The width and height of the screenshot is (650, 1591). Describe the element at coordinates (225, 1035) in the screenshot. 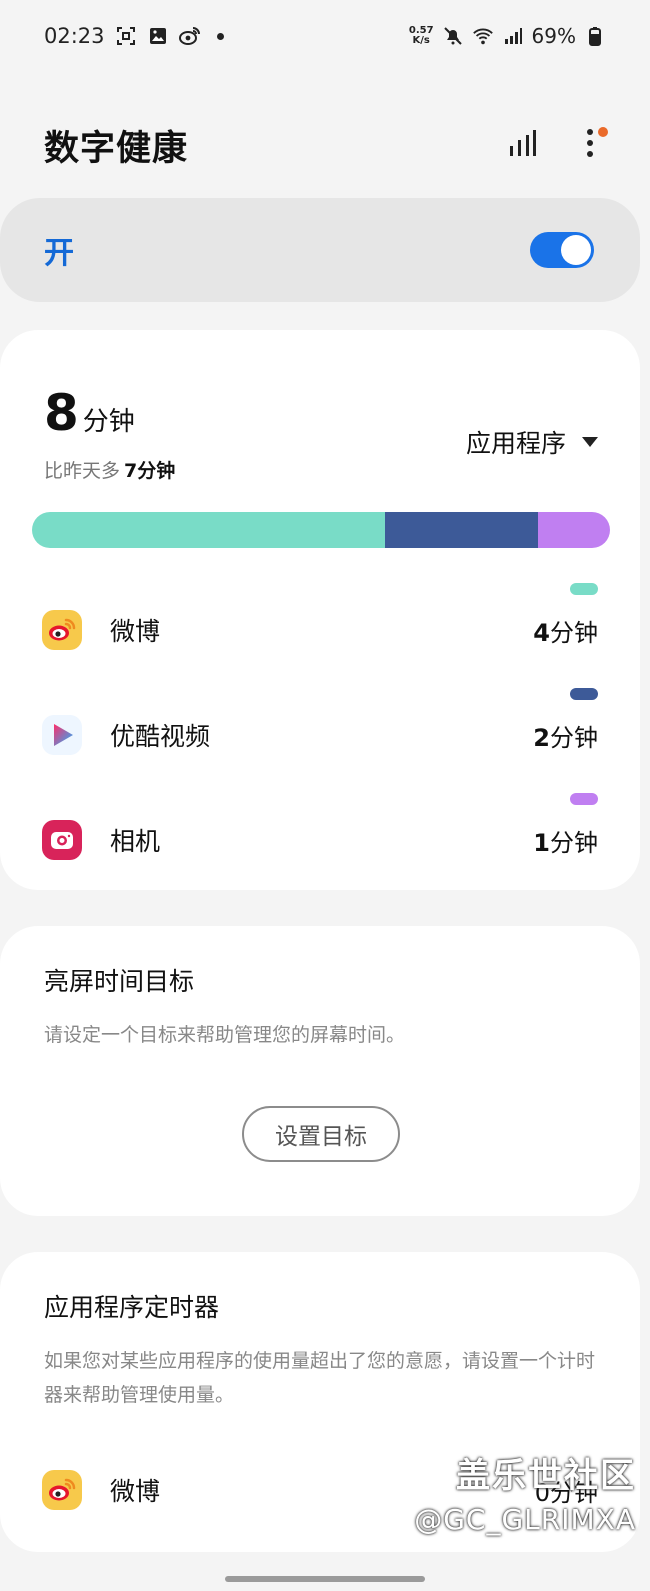

I see `goal-description: 请设定一个目标来帮助管理您的屏幕时间。` at that location.